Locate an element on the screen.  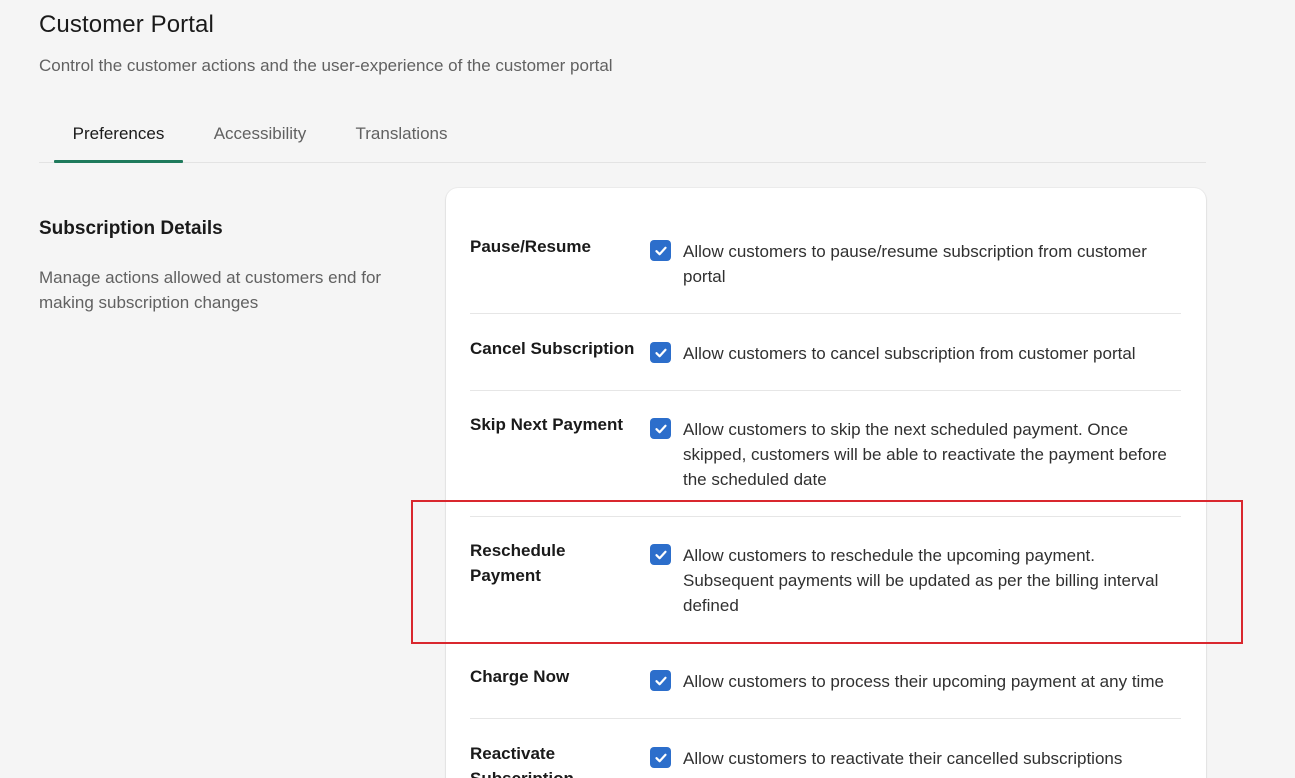
reschedule-payment-checkbox is located at coordinates (660, 554).